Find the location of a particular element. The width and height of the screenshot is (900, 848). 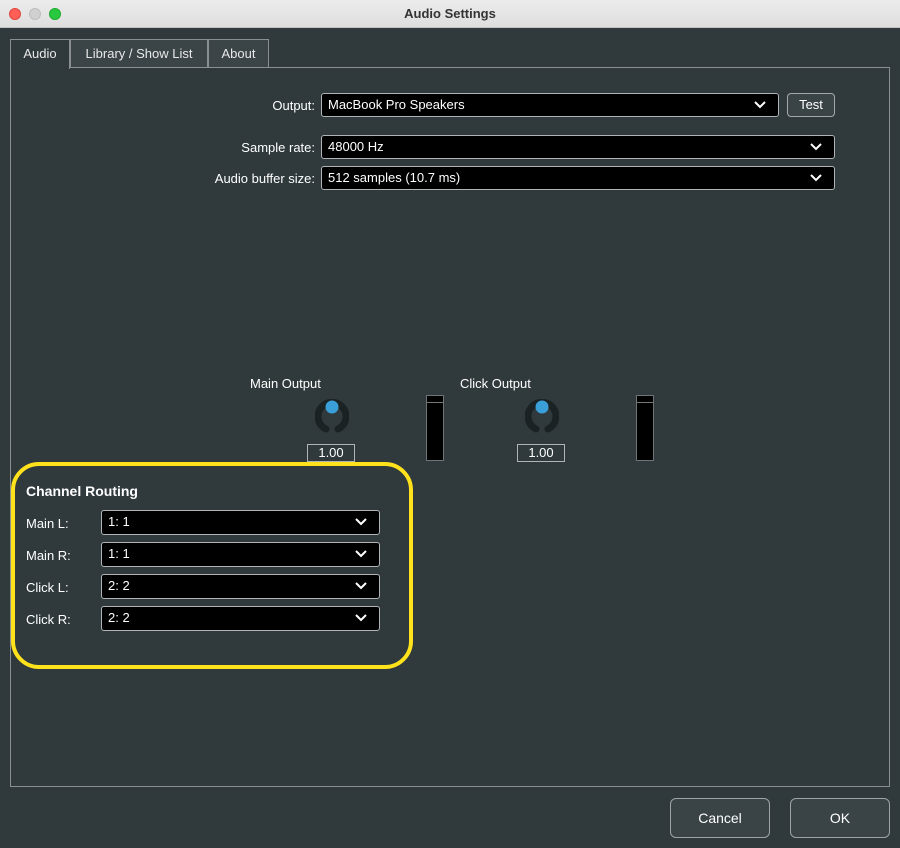

channel-routing-title: Channel Routing is located at coordinates (82, 491).